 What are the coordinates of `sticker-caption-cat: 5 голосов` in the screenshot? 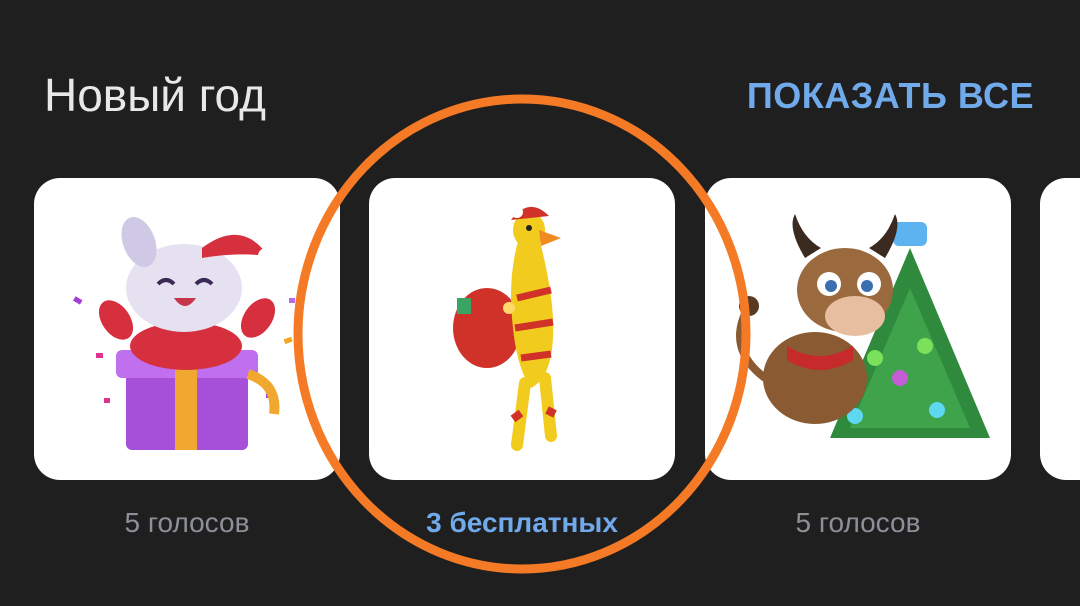 It's located at (187, 522).